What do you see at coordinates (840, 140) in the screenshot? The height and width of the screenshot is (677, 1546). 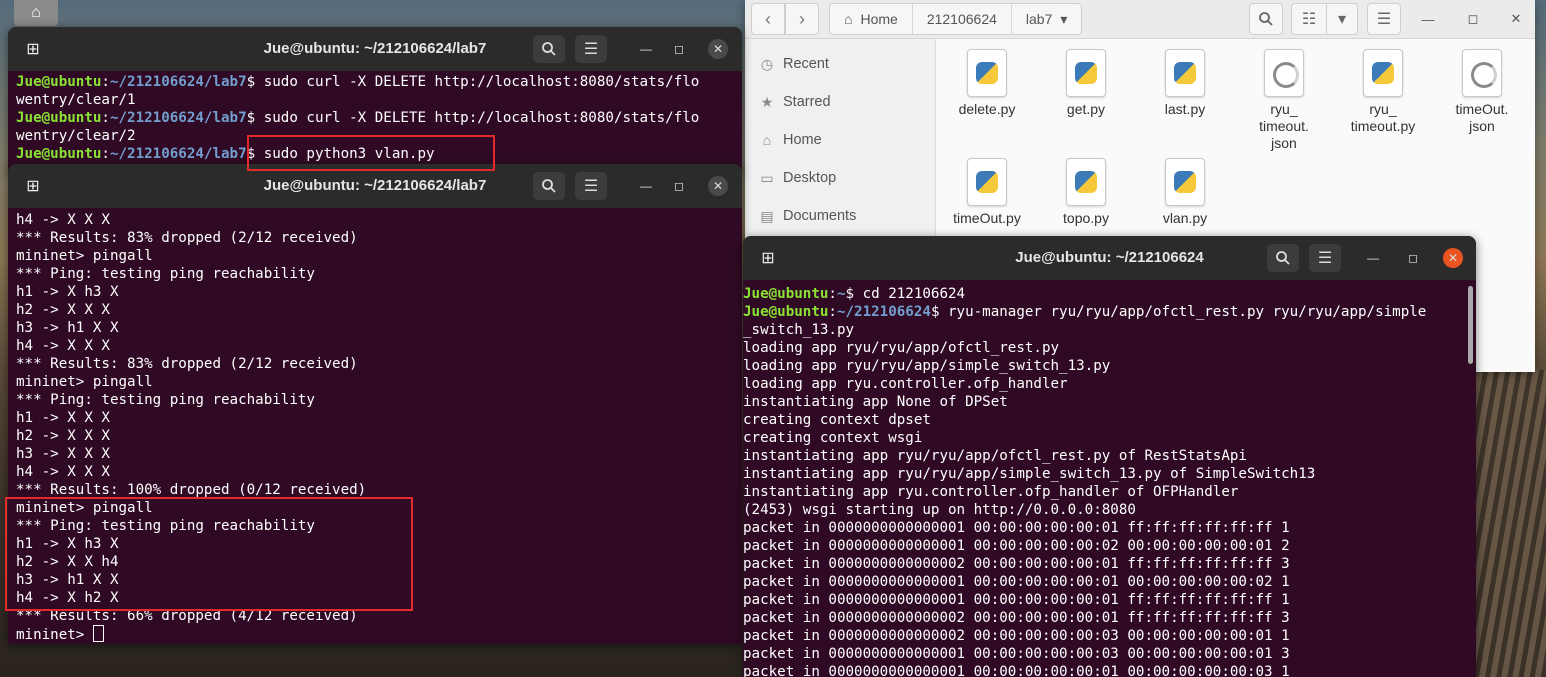 I see `sidebar-item-home: ⌂ Home` at bounding box center [840, 140].